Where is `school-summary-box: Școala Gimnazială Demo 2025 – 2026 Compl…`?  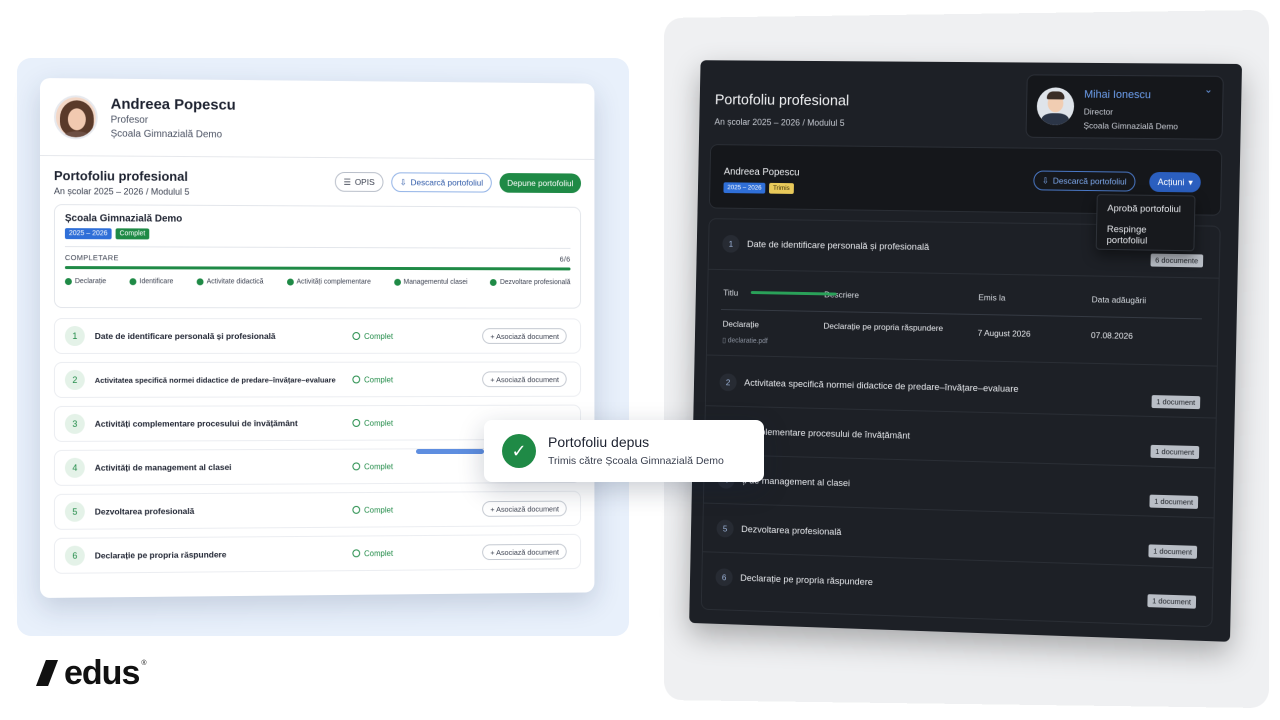 school-summary-box: Școala Gimnazială Demo 2025 – 2026 Compl… is located at coordinates (317, 256).